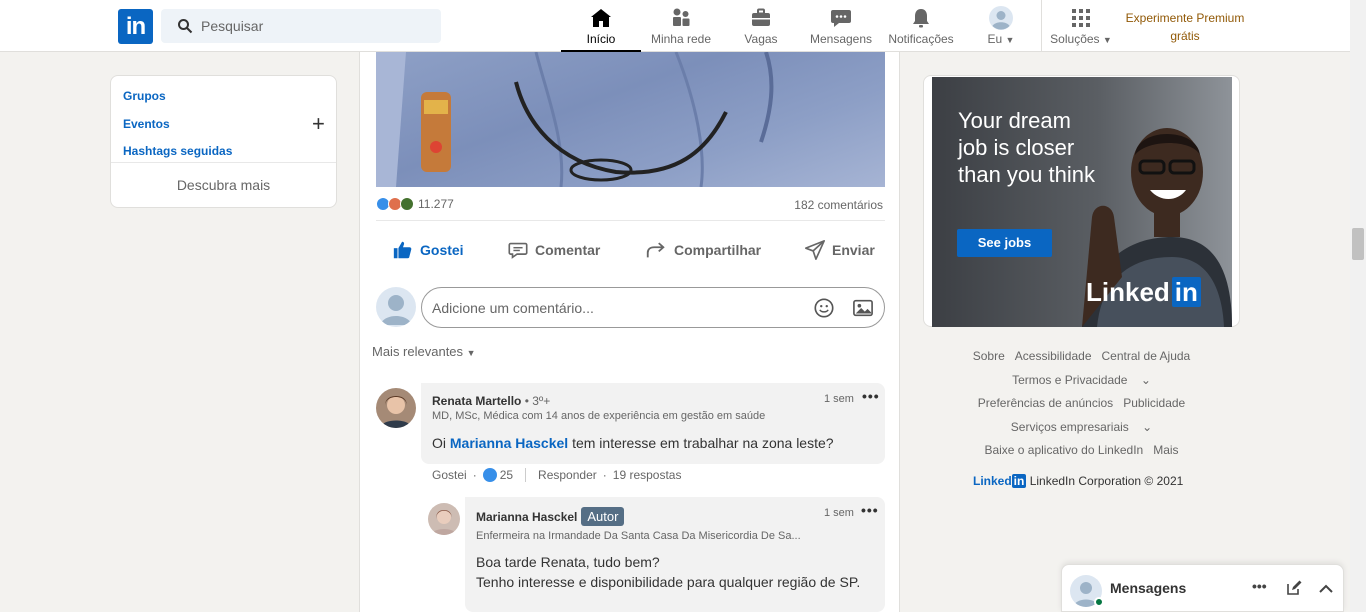 This screenshot has height=612, width=1366. Describe the element at coordinates (989, 356) in the screenshot. I see `footer-link-about: Sobre` at that location.